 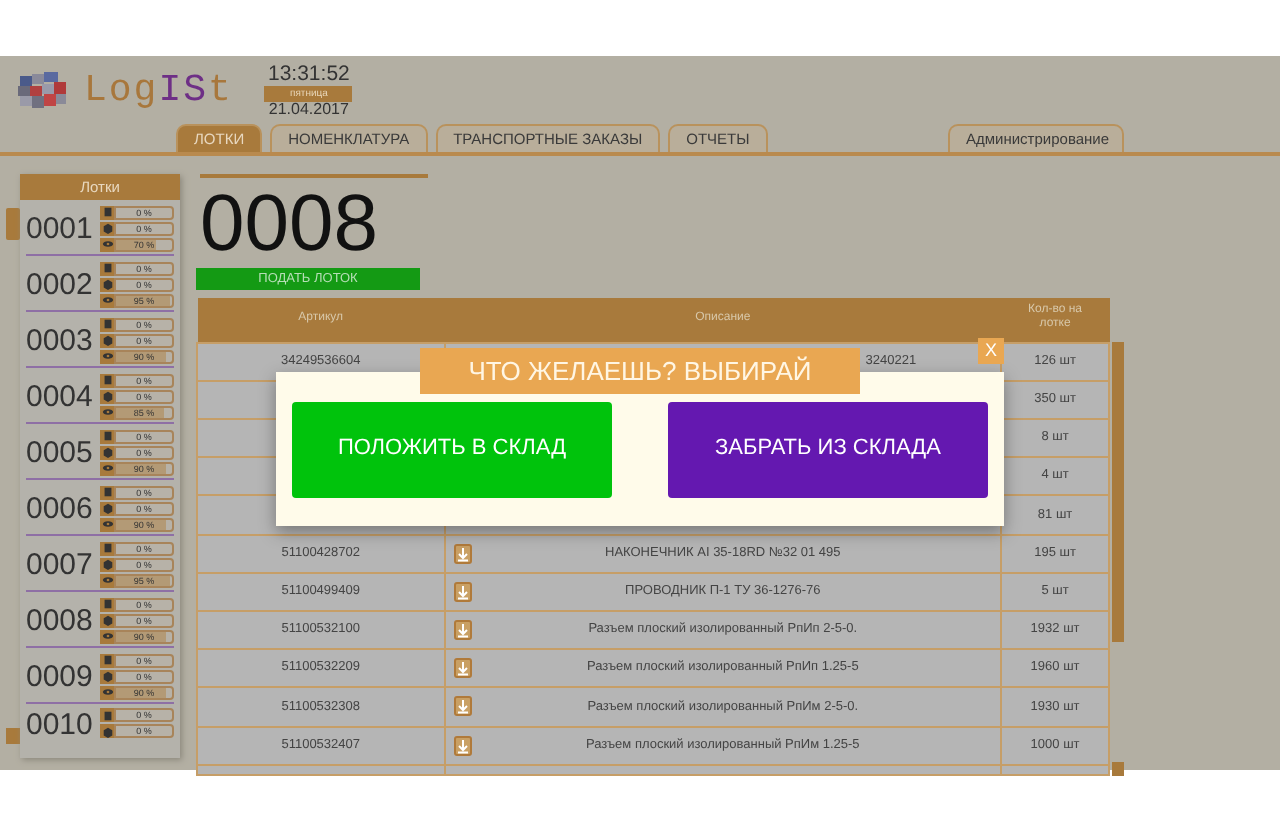 I want to click on tray-number: 0007, so click(x=60, y=565).